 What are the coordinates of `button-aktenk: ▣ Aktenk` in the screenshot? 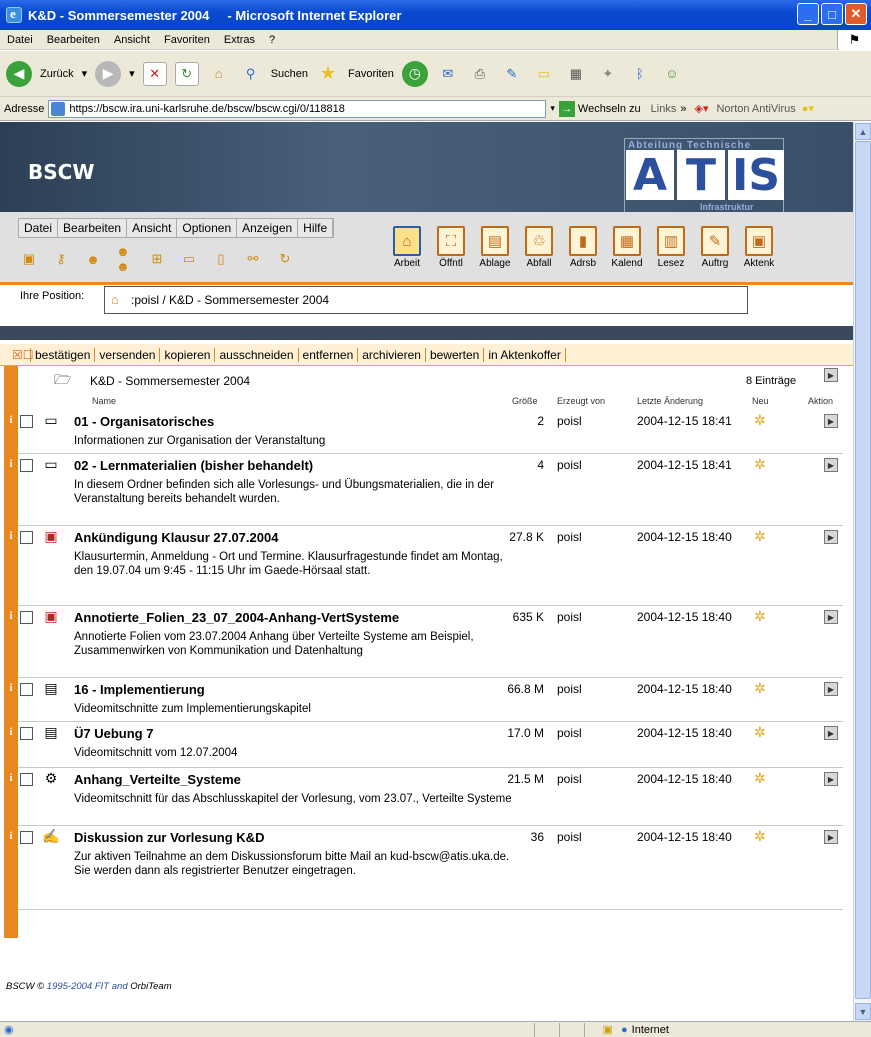 It's located at (759, 243).